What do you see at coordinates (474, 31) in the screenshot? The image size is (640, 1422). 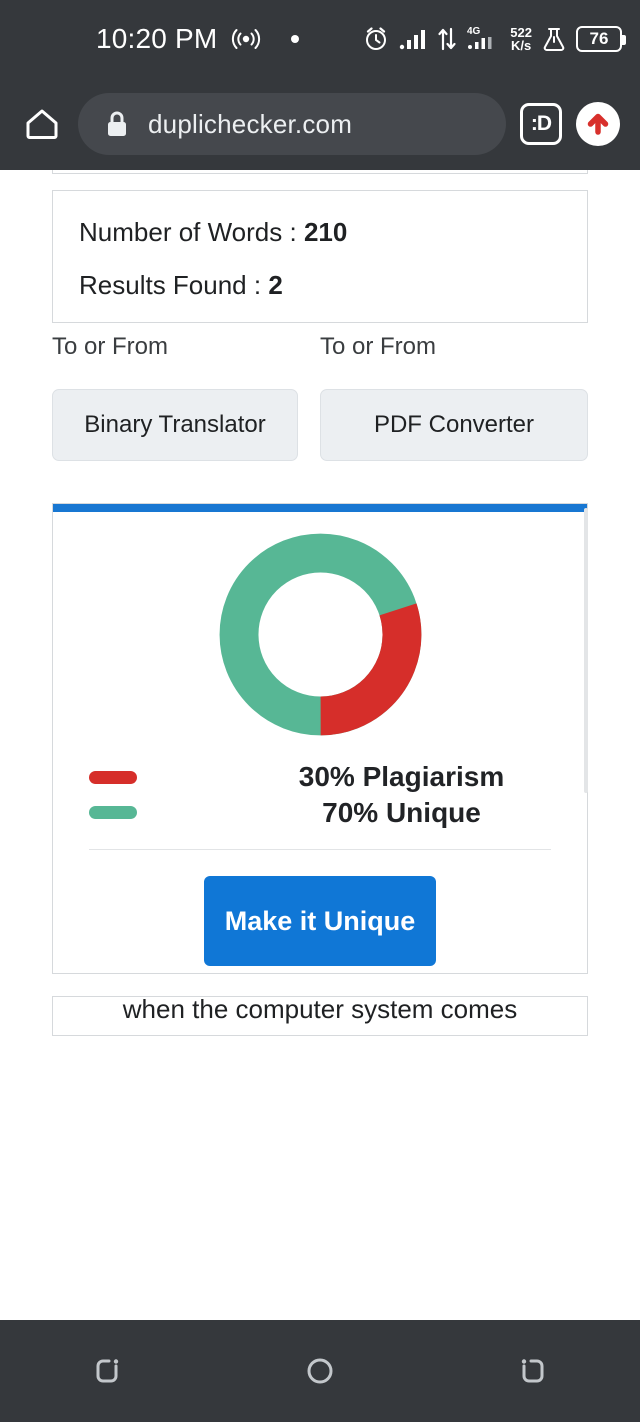 I see `svg-text: 4G` at bounding box center [474, 31].